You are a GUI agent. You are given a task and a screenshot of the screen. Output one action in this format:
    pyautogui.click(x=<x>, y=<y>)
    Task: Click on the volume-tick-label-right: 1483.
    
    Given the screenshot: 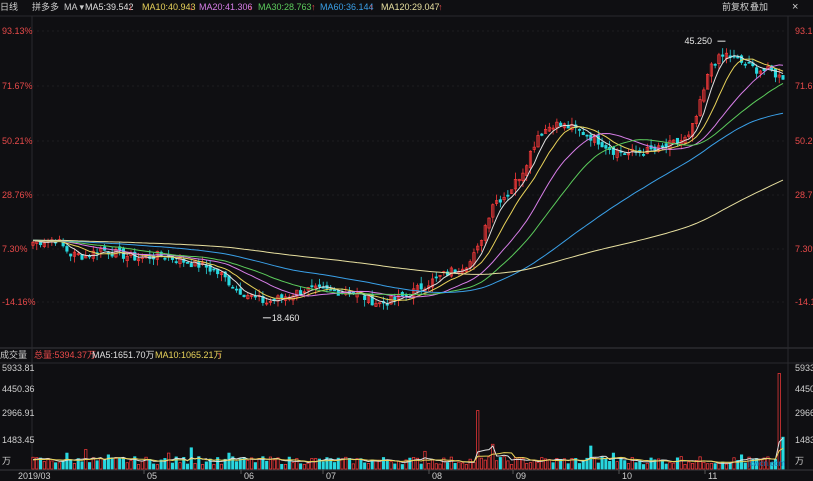 What is the action you would take?
    pyautogui.click(x=804, y=440)
    